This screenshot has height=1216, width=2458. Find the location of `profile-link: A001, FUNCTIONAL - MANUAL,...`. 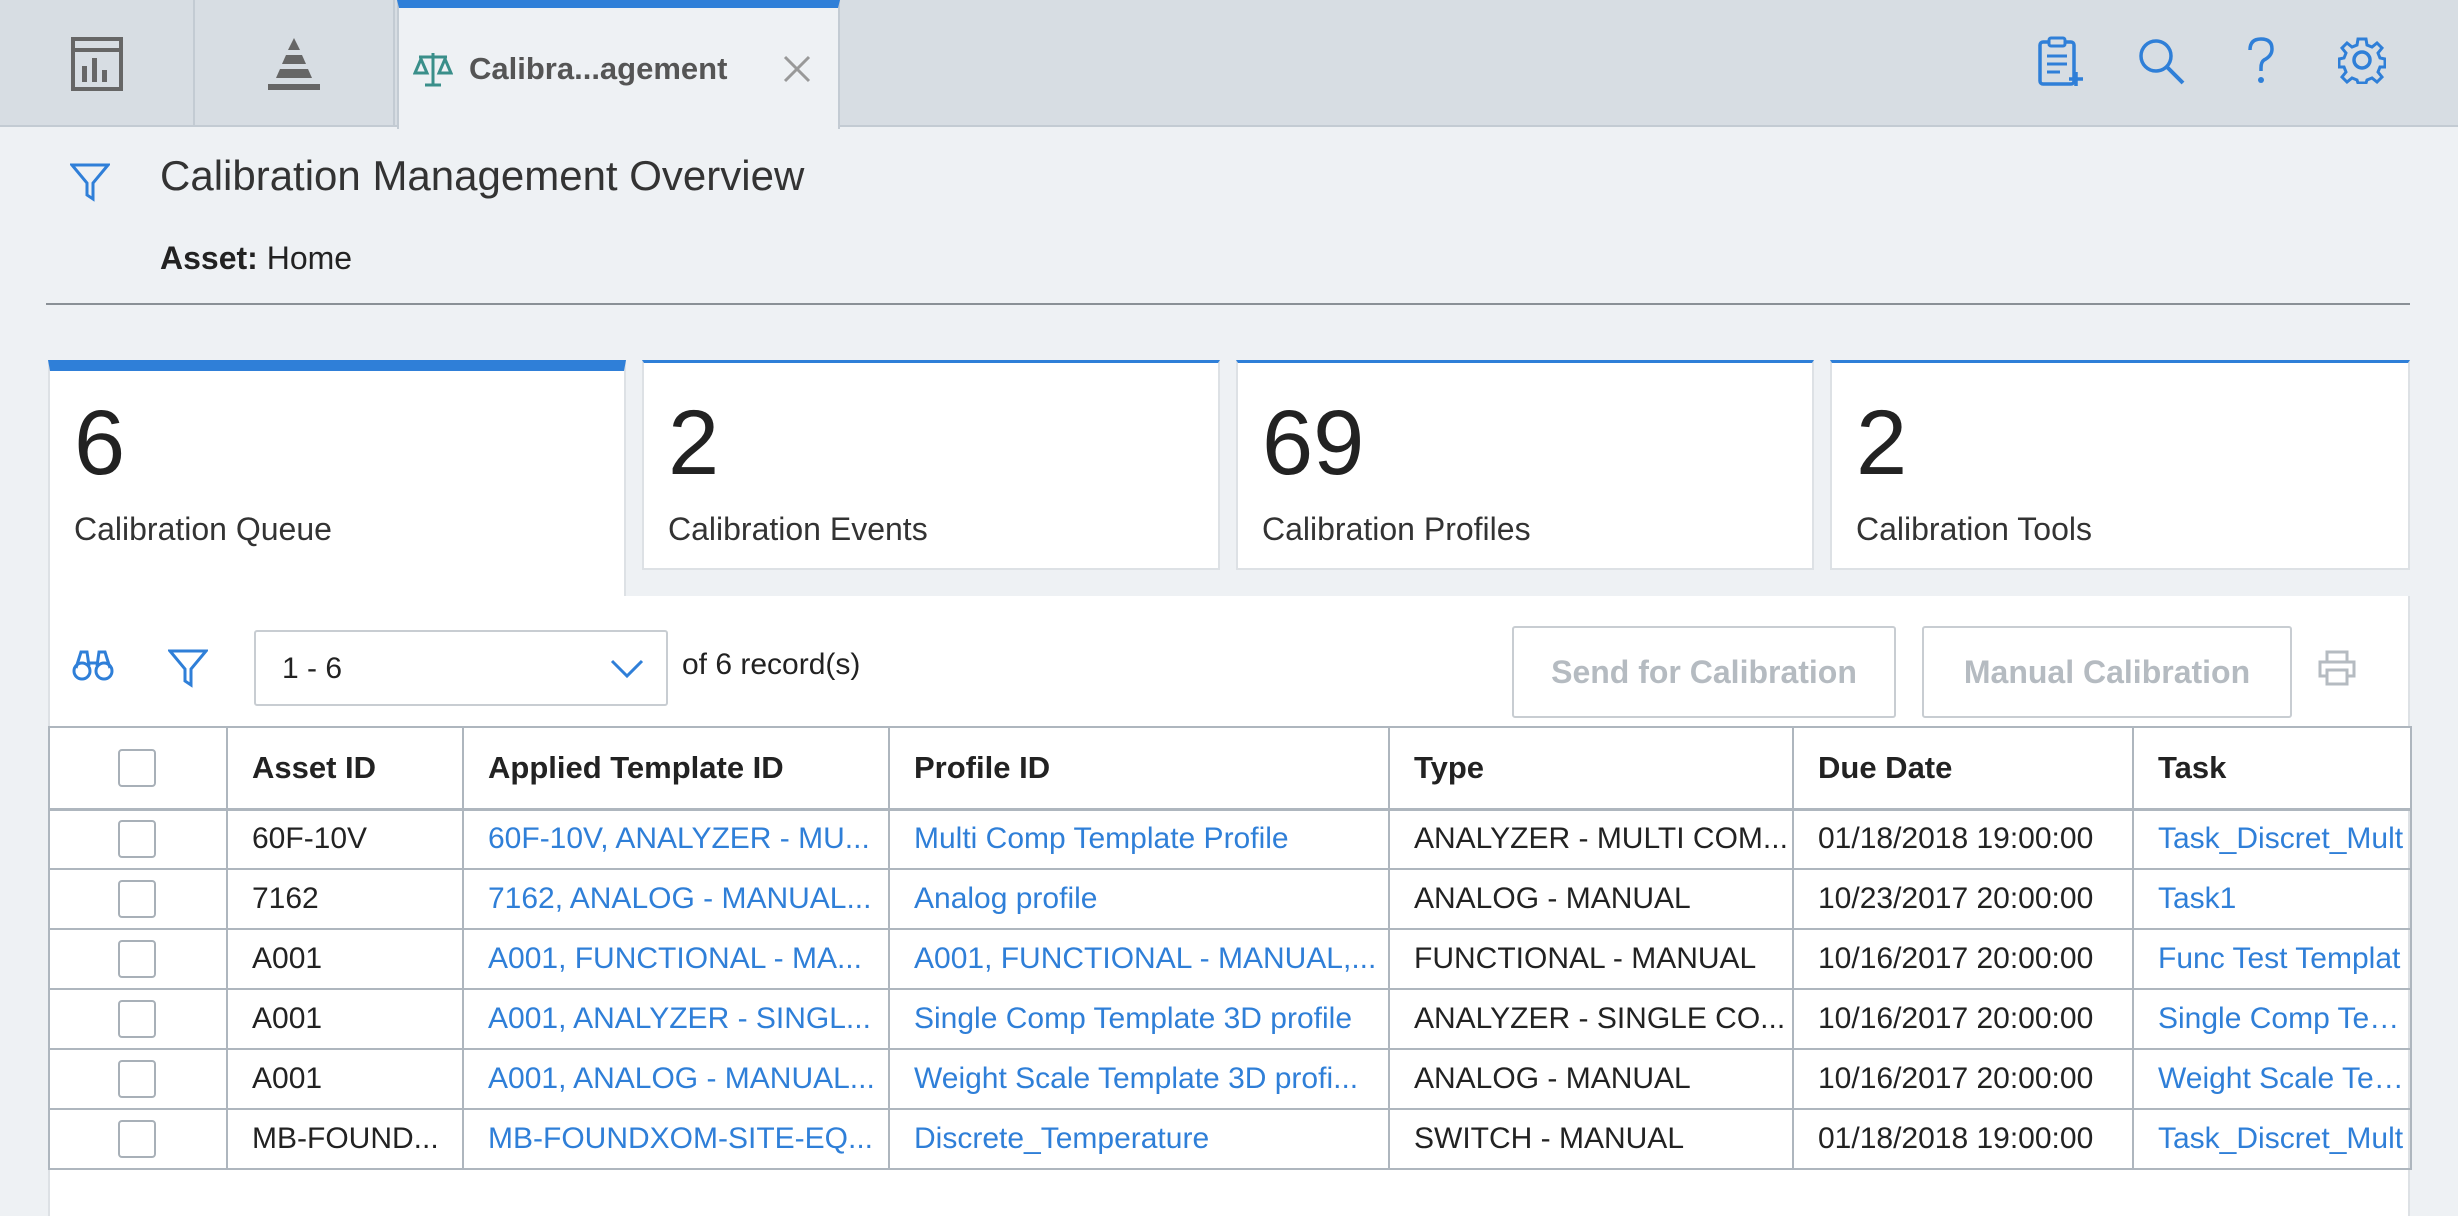

profile-link: A001, FUNCTIONAL - MANUAL,... is located at coordinates (1139, 959).